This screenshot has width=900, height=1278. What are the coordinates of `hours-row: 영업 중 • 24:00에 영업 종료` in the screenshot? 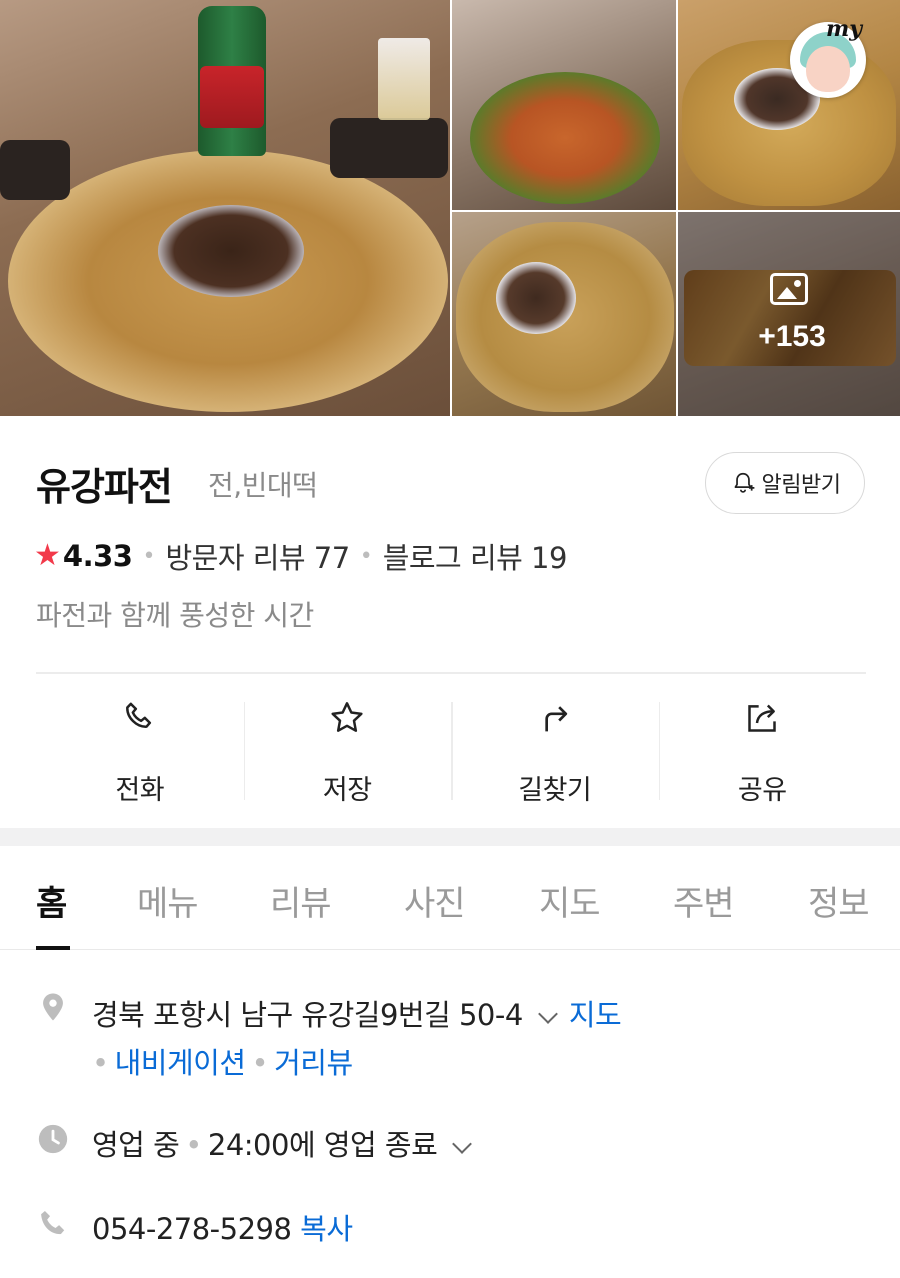 It's located at (287, 1143).